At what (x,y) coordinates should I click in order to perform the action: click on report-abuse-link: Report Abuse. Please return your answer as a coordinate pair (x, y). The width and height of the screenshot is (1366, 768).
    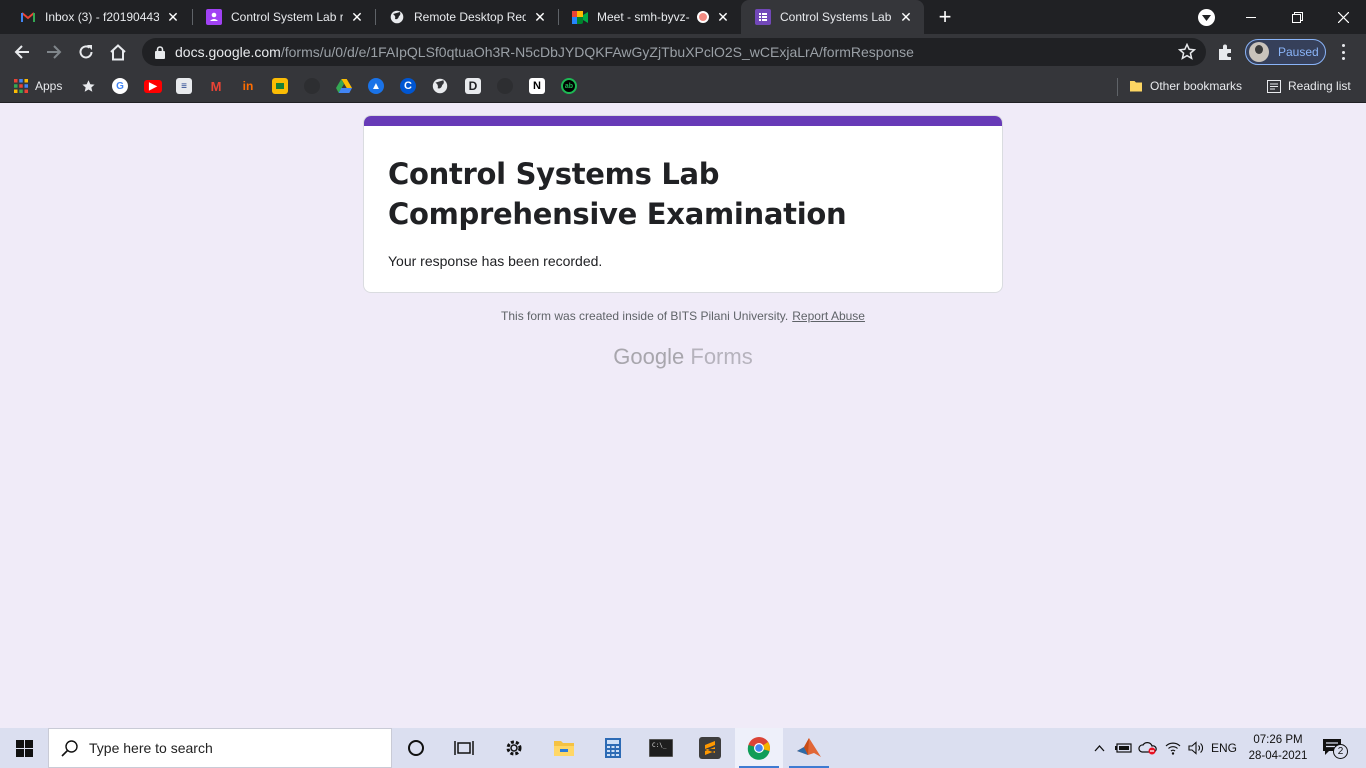
    Looking at the image, I should click on (828, 316).